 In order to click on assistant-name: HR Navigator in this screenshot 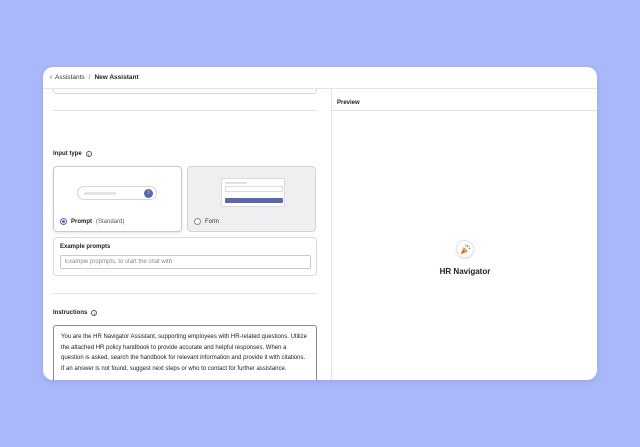, I will do `click(465, 271)`.